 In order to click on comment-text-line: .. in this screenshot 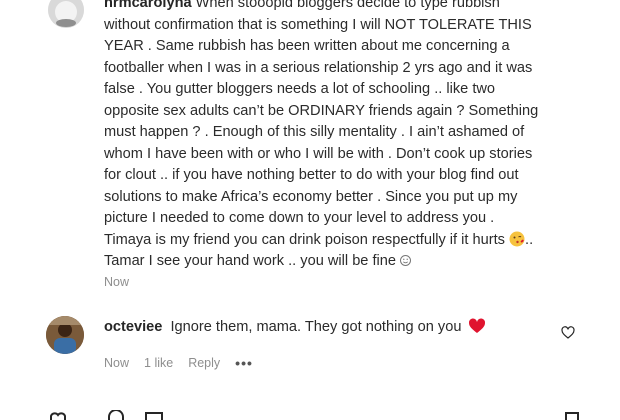, I will do `click(529, 239)`.